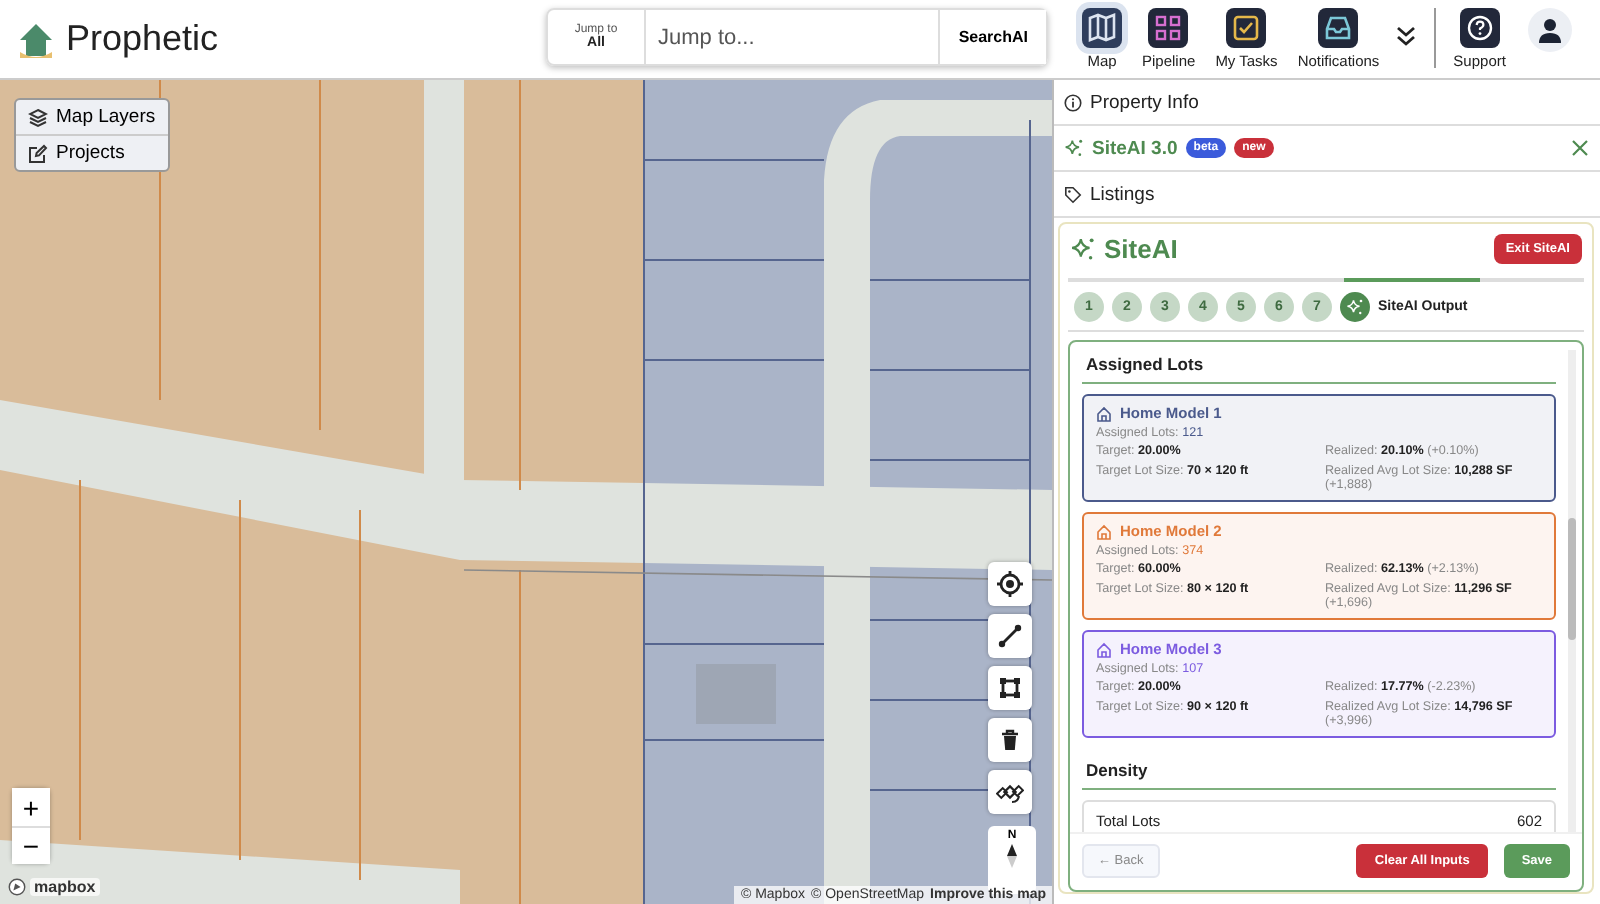 The width and height of the screenshot is (1600, 904). Describe the element at coordinates (992, 37) in the screenshot. I see `search-ai-button: SearchAI` at that location.